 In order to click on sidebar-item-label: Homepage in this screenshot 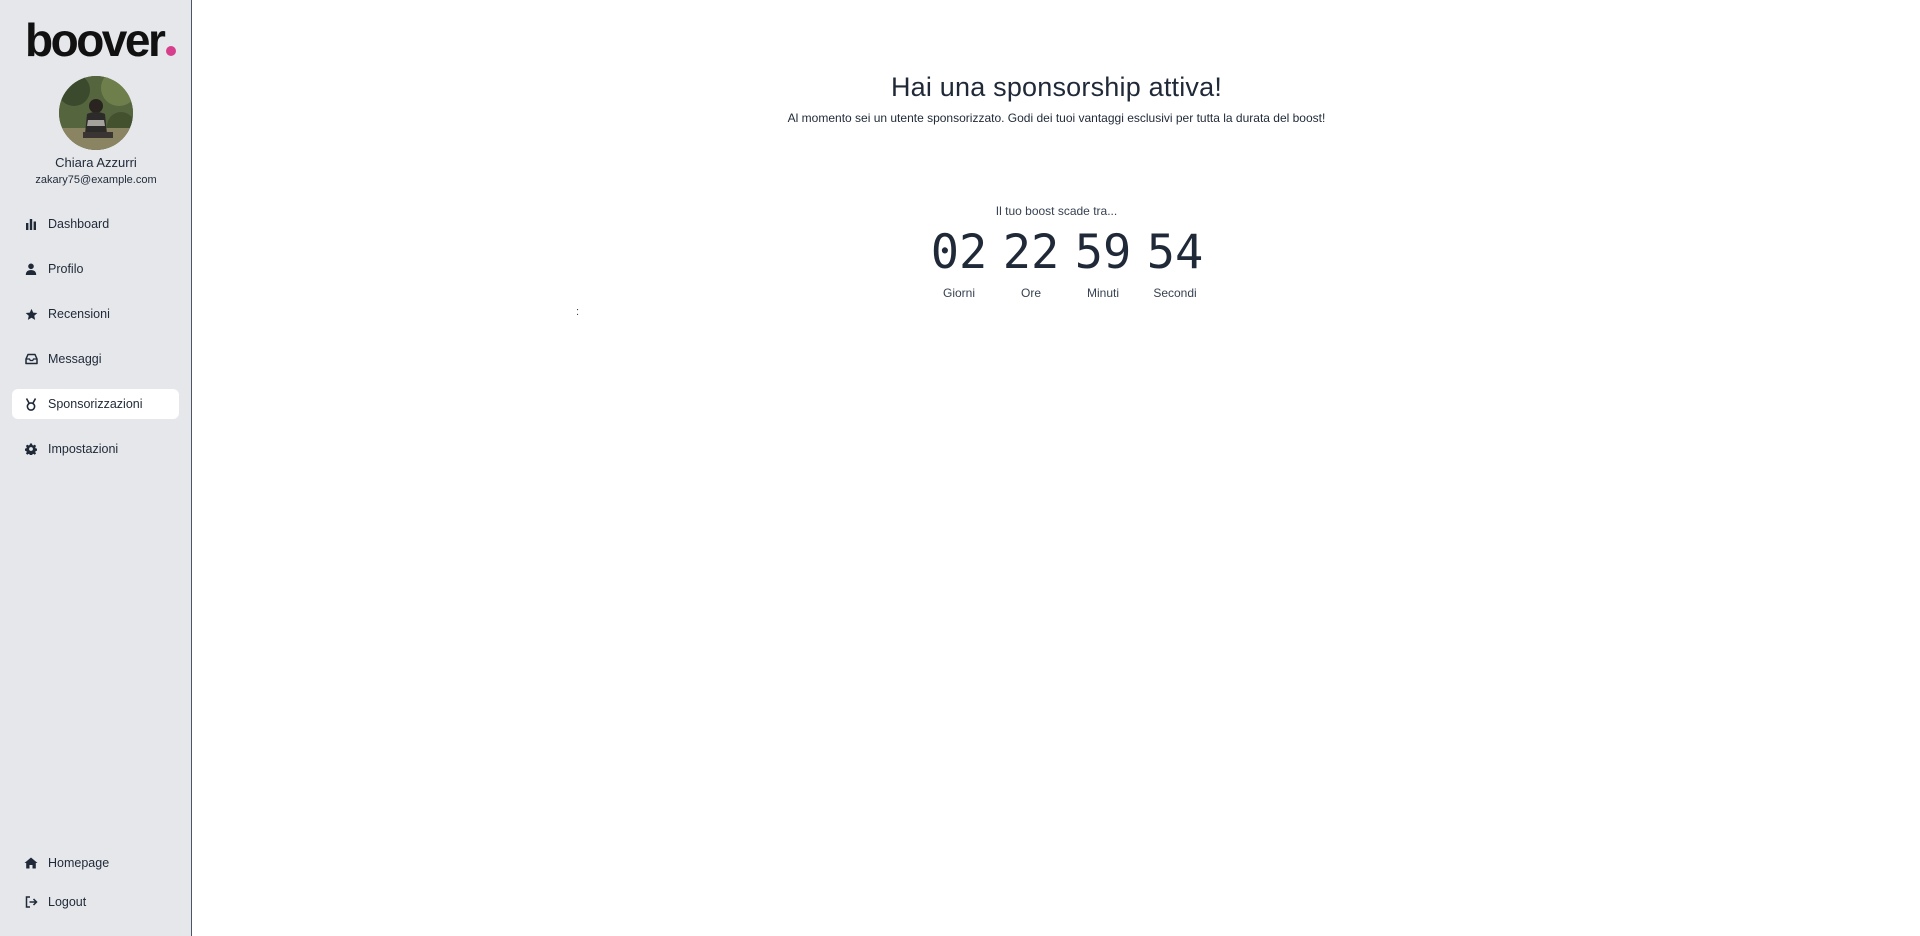, I will do `click(79, 863)`.